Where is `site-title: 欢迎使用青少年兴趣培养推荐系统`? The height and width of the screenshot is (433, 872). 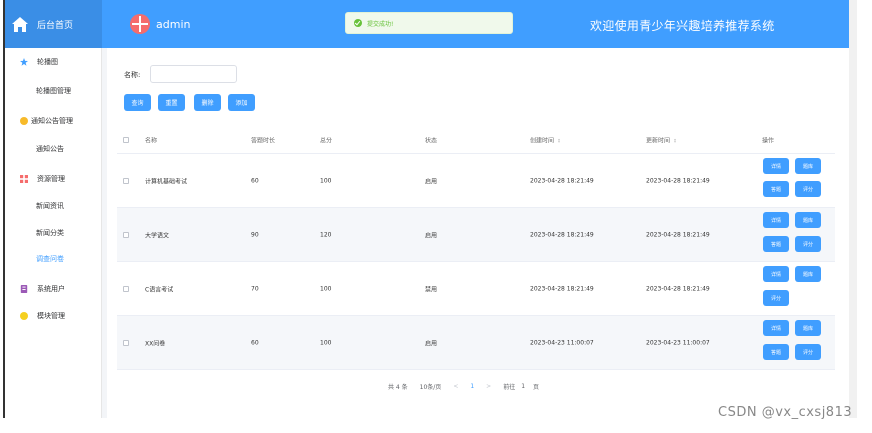 site-title: 欢迎使用青少年兴趣培养推荐系统 is located at coordinates (682, 26).